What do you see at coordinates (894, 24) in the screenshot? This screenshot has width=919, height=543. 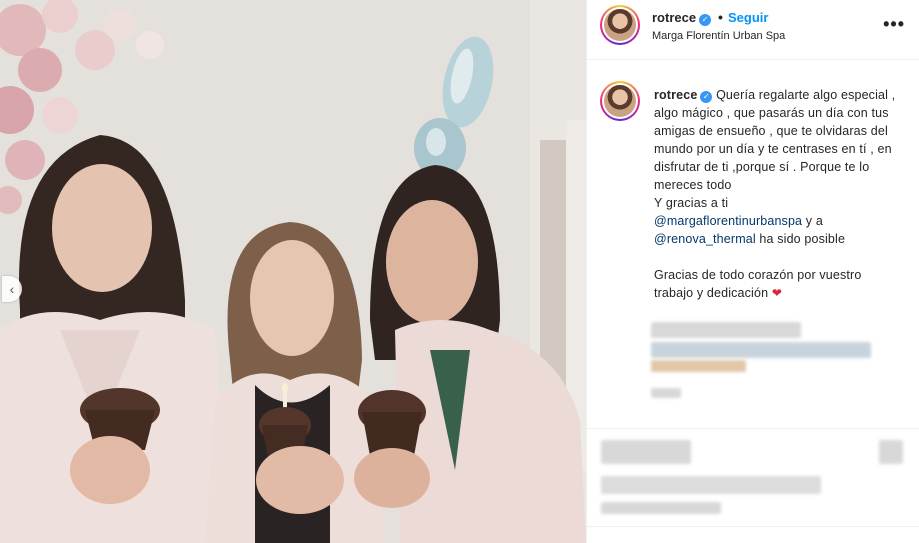 I see `more-options-icon: •••` at bounding box center [894, 24].